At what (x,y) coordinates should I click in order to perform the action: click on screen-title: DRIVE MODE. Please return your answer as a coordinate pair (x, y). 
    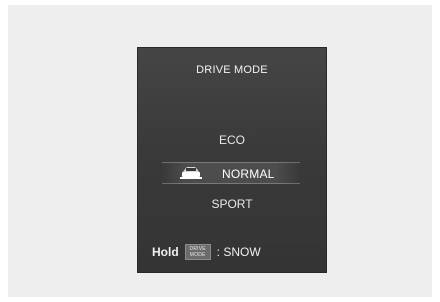
    Looking at the image, I should click on (232, 70).